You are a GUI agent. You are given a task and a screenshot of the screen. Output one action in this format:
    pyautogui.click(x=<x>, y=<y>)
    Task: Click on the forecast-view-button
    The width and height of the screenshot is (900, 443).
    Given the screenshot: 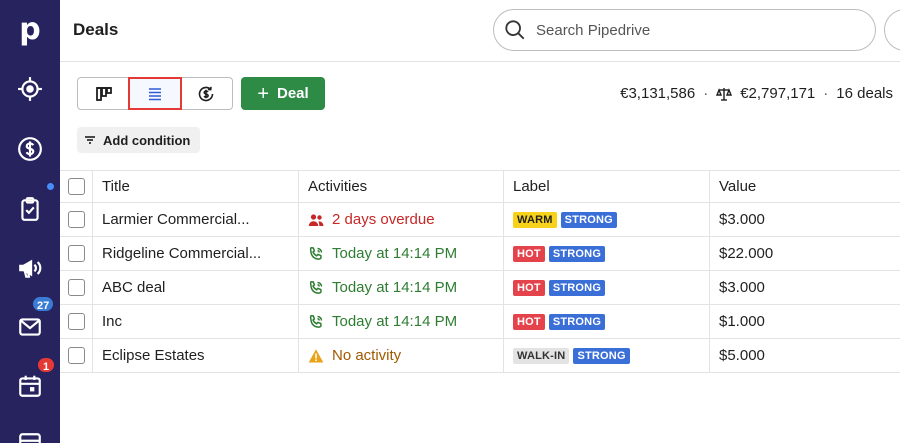 What is the action you would take?
    pyautogui.click(x=206, y=93)
    